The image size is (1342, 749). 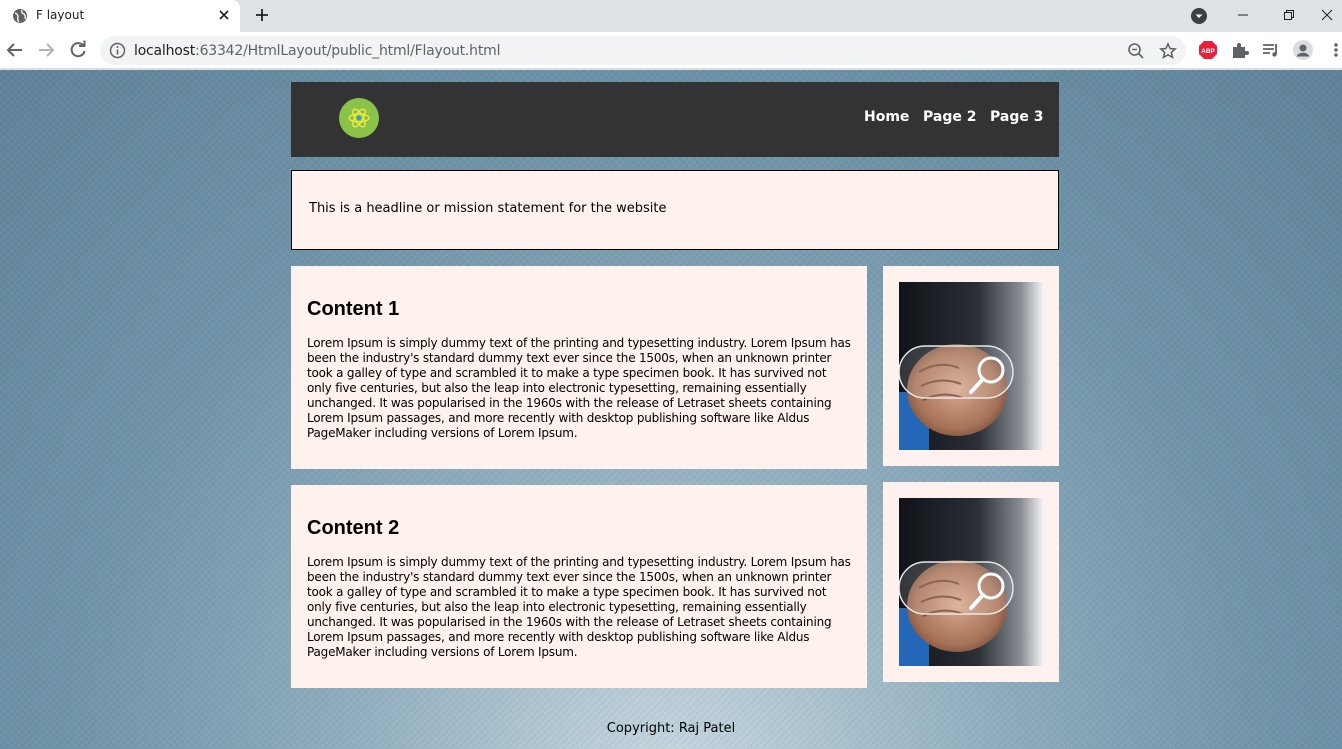 What do you see at coordinates (117, 50) in the screenshot?
I see `info-icon` at bounding box center [117, 50].